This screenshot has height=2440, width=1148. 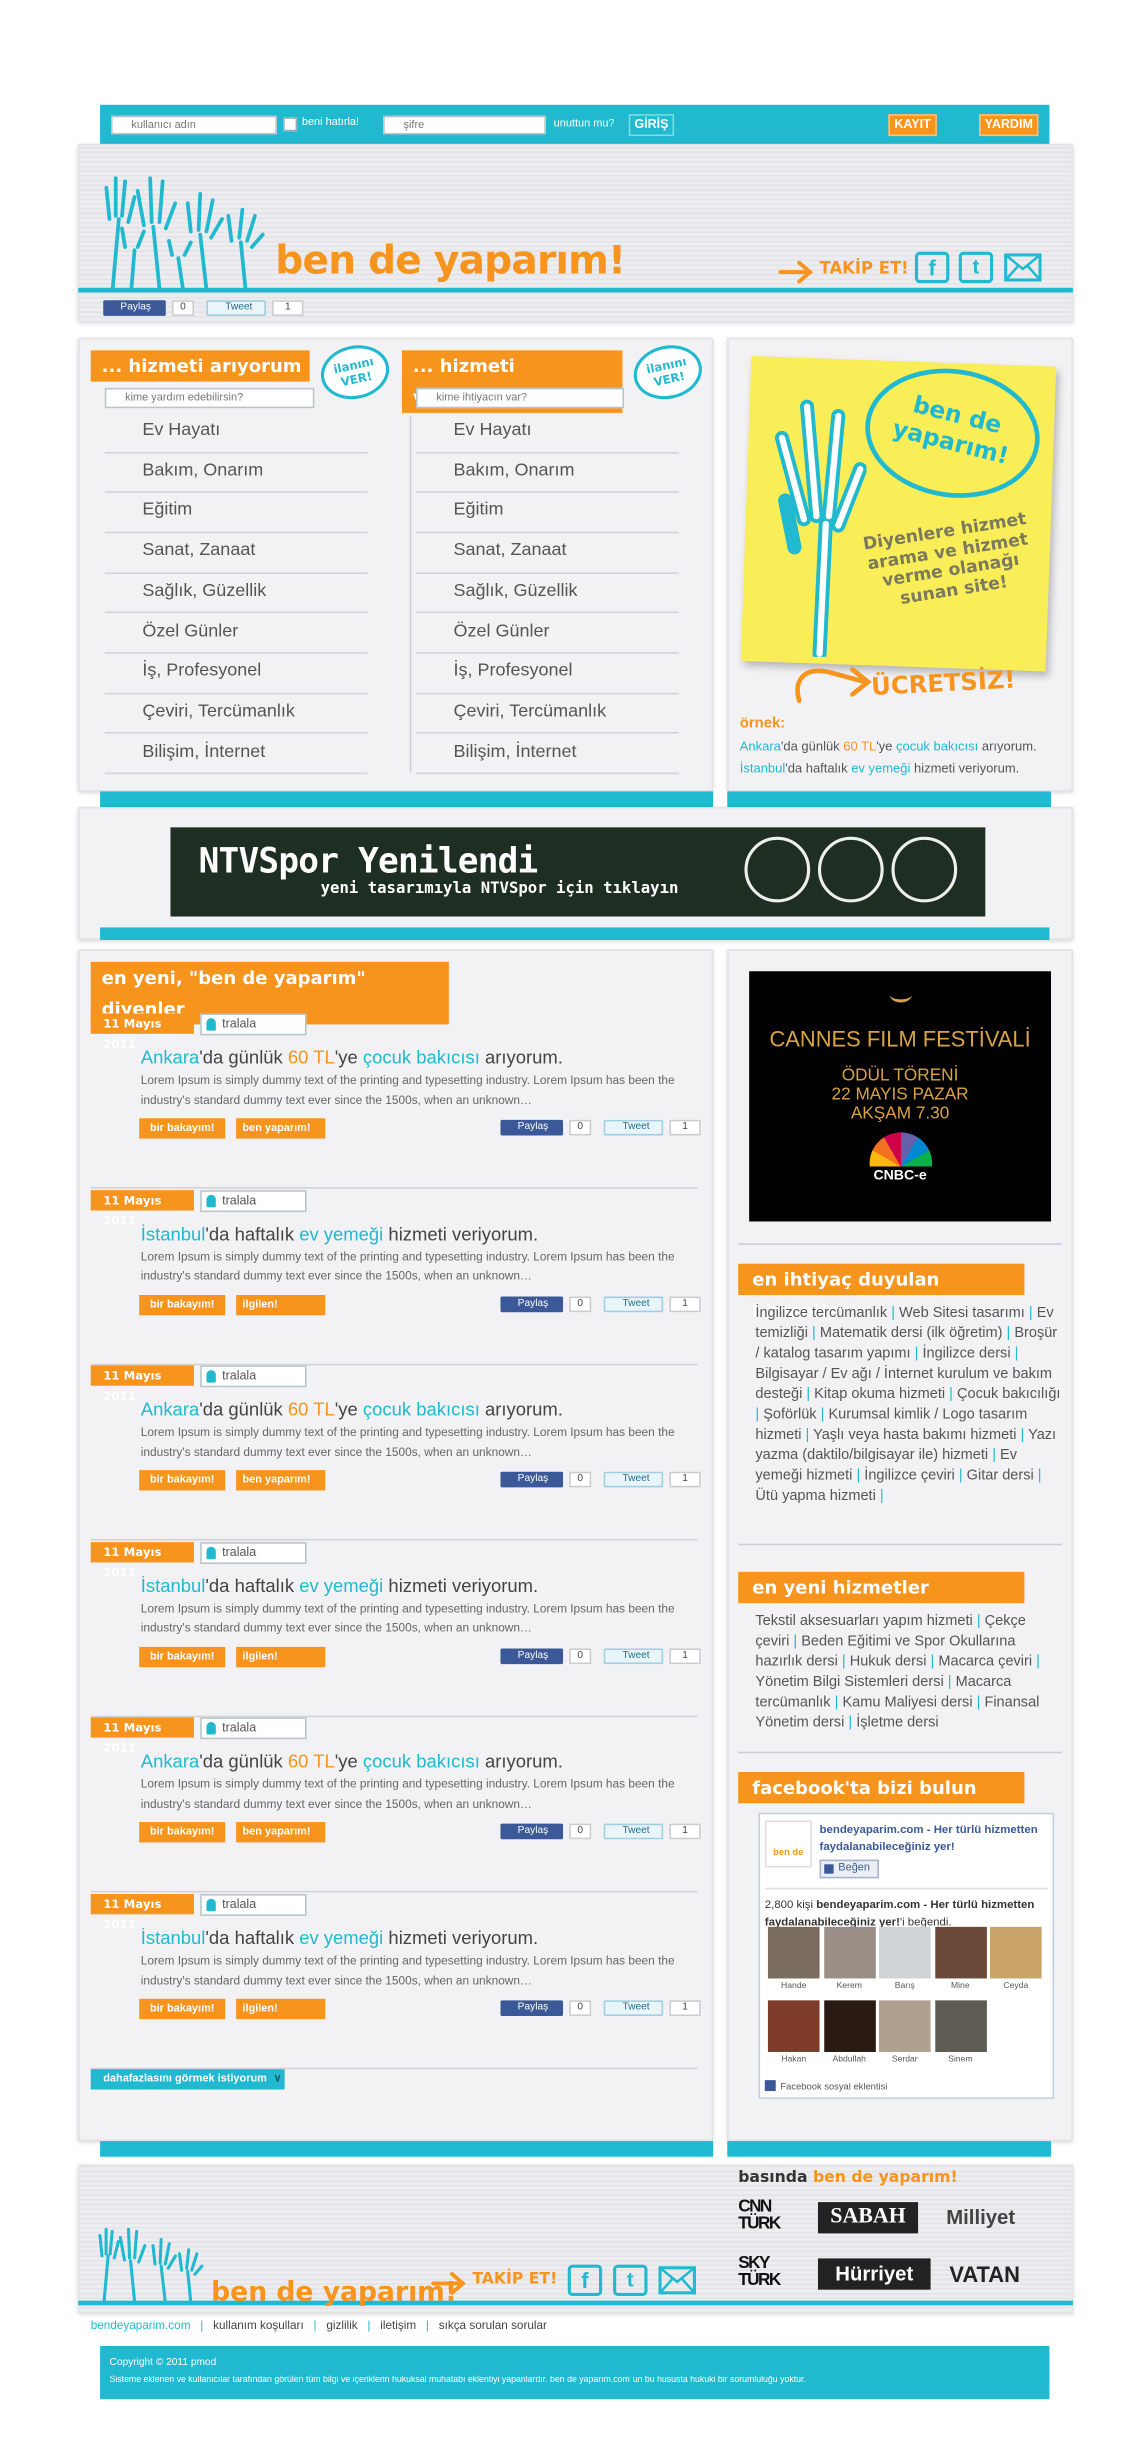 I want to click on service-link: Gitar dersi, so click(x=1000, y=1475).